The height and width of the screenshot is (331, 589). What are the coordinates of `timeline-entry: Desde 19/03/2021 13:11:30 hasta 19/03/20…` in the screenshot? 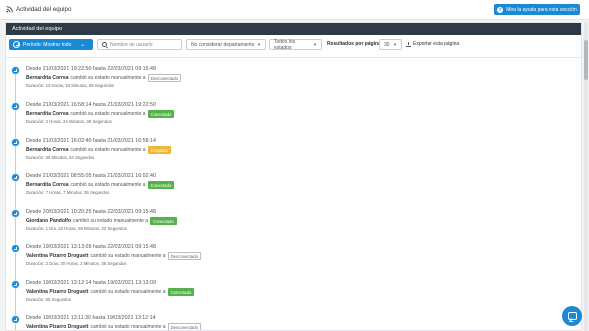 It's located at (286, 321).